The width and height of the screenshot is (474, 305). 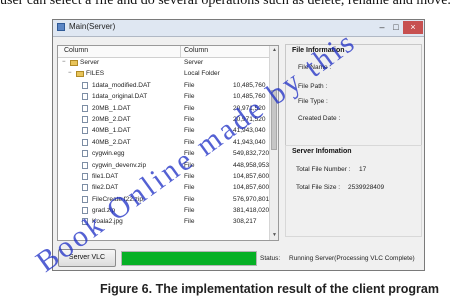 What do you see at coordinates (163, 52) in the screenshot?
I see `tree-header: Column Column` at bounding box center [163, 52].